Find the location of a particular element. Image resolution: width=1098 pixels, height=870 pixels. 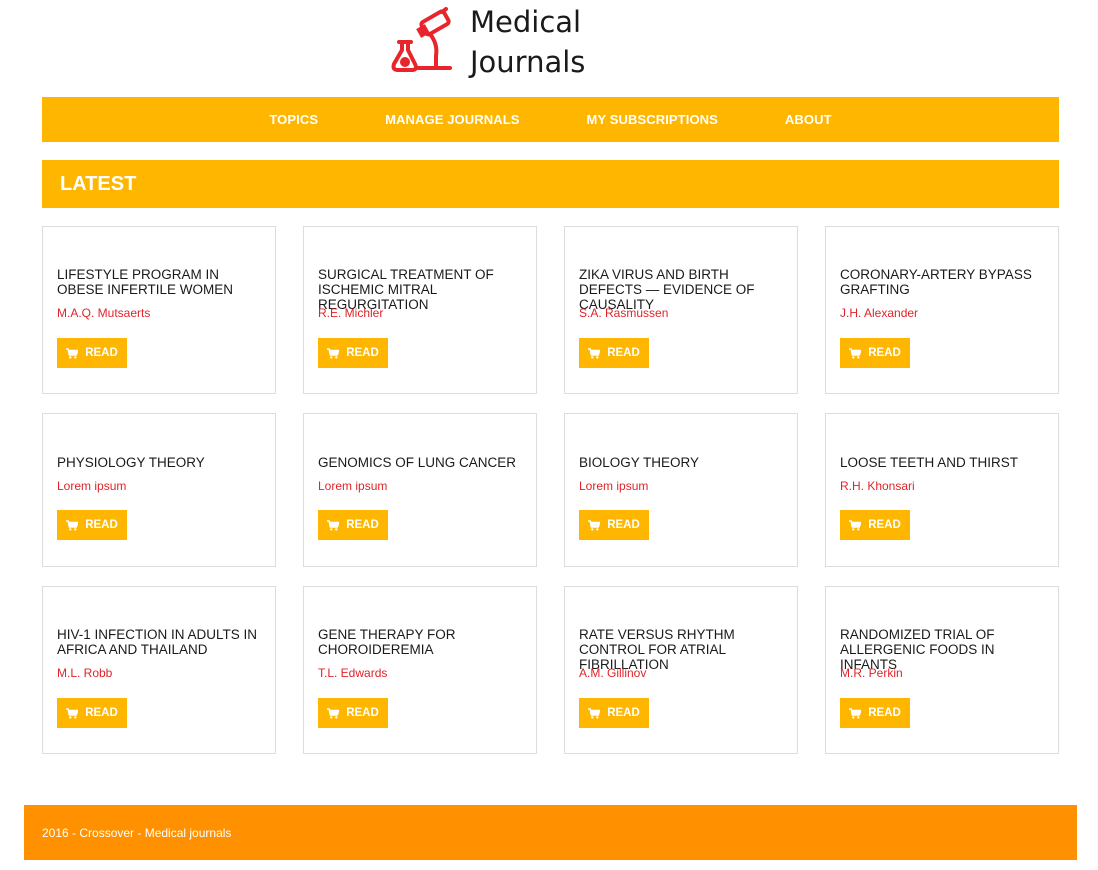

journal-author: M.R. Perkin is located at coordinates (871, 673).